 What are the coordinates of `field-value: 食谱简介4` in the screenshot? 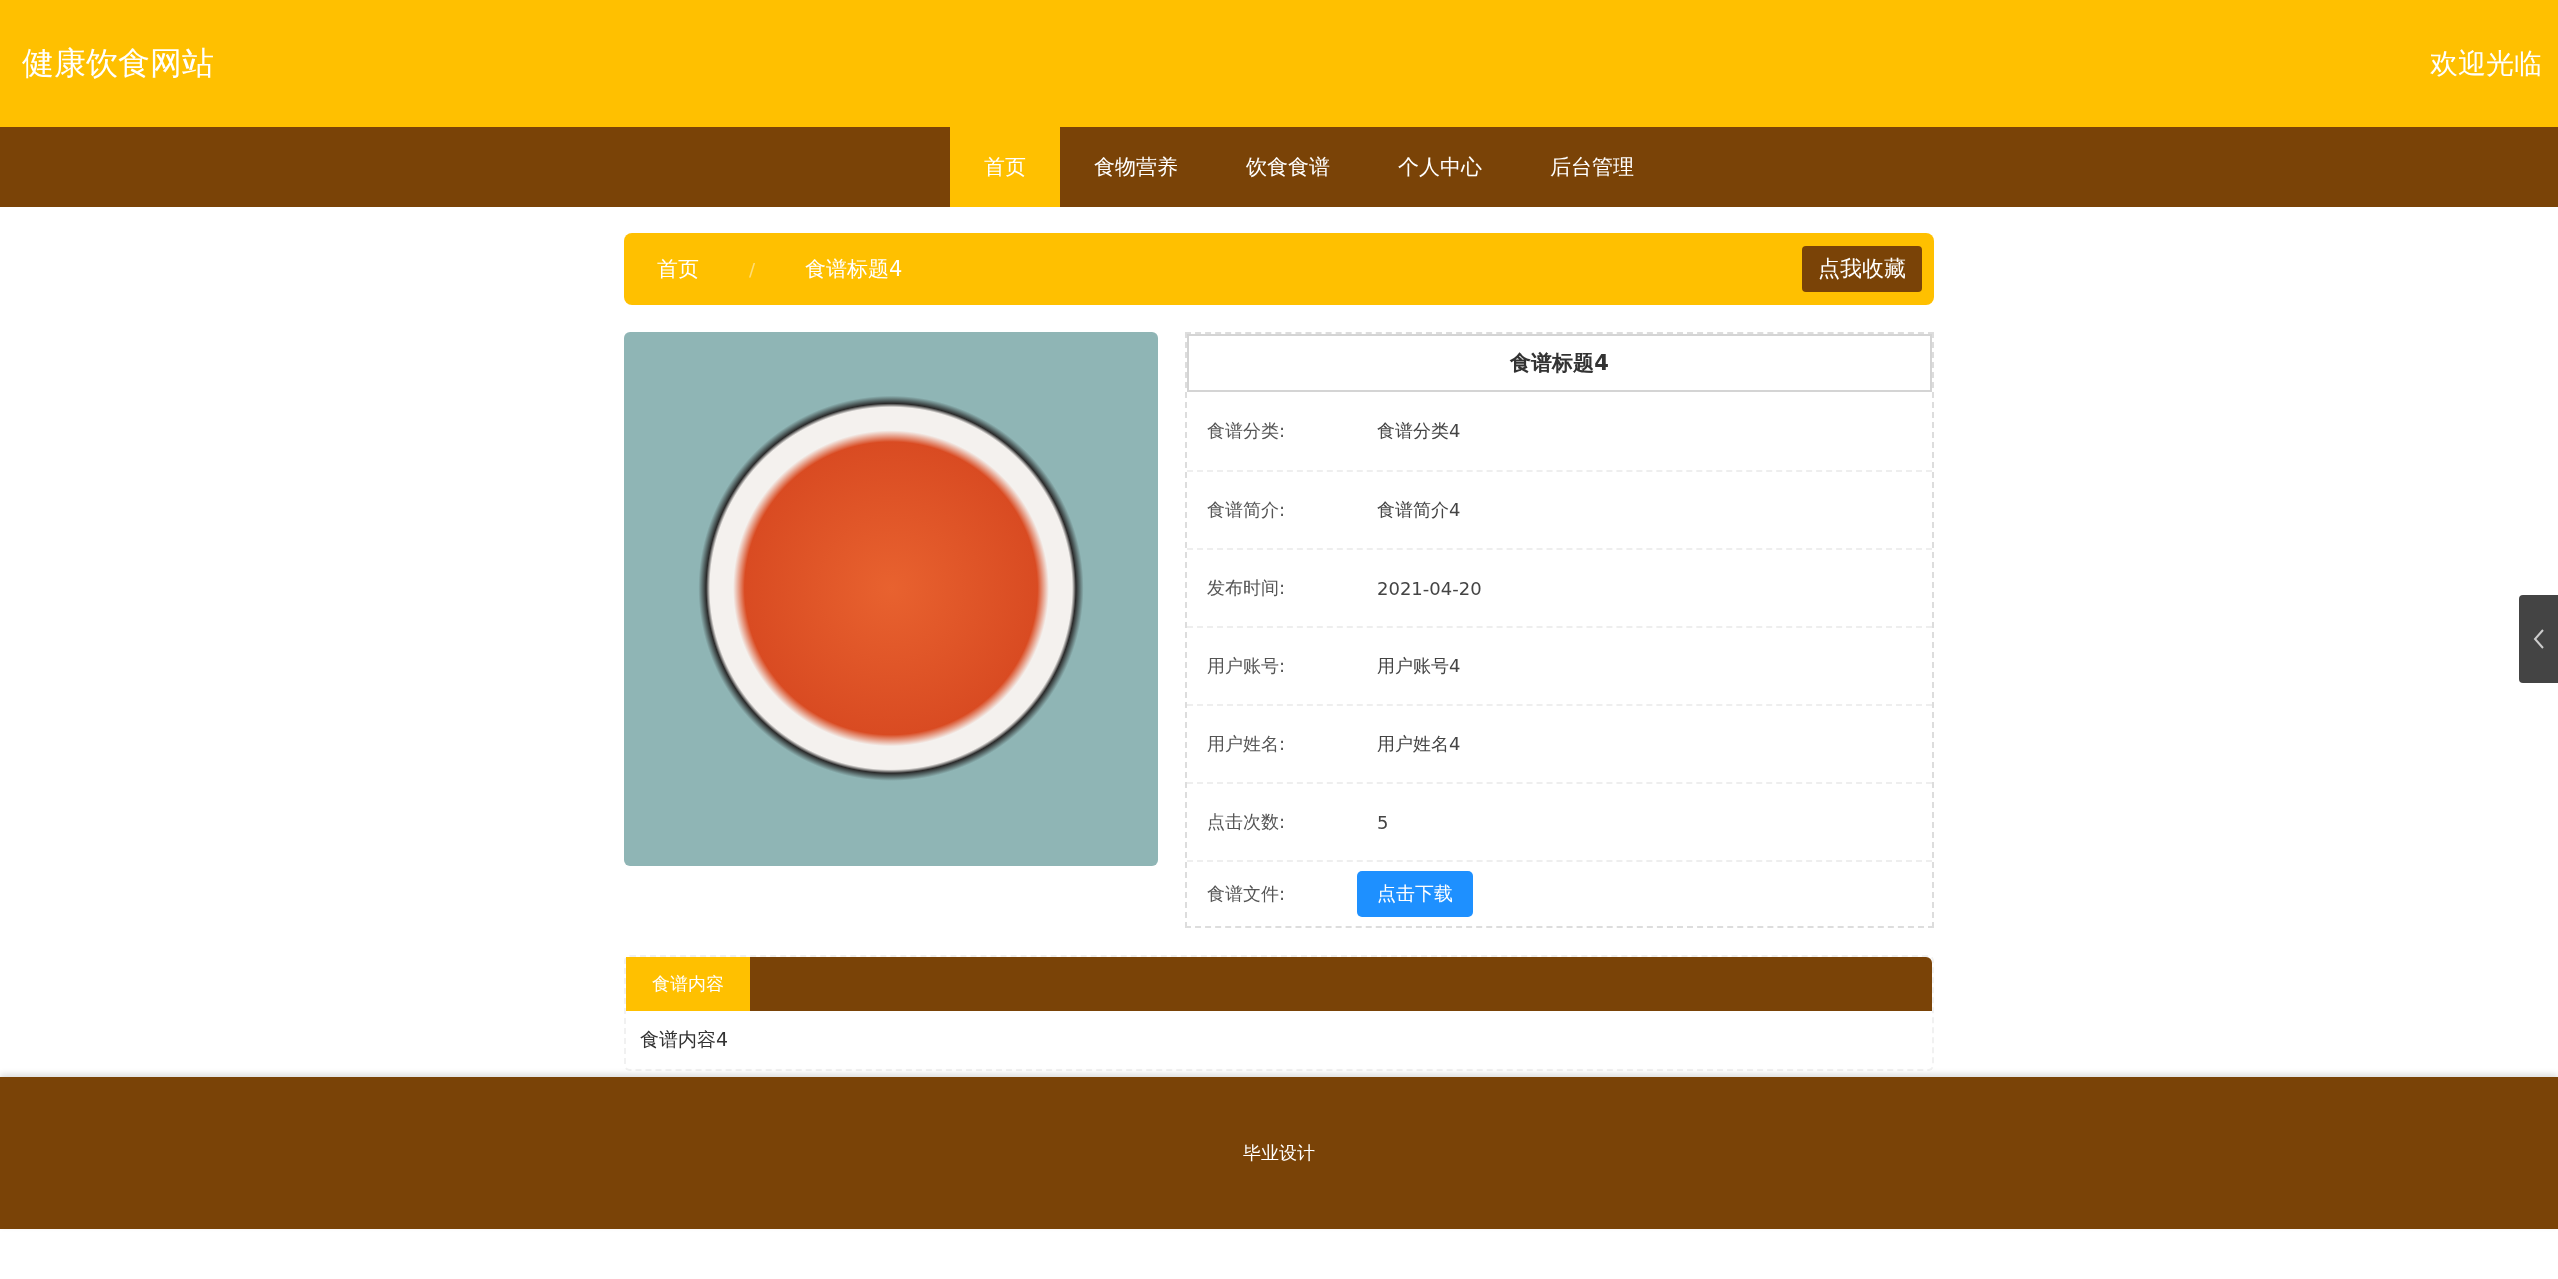 It's located at (1419, 510).